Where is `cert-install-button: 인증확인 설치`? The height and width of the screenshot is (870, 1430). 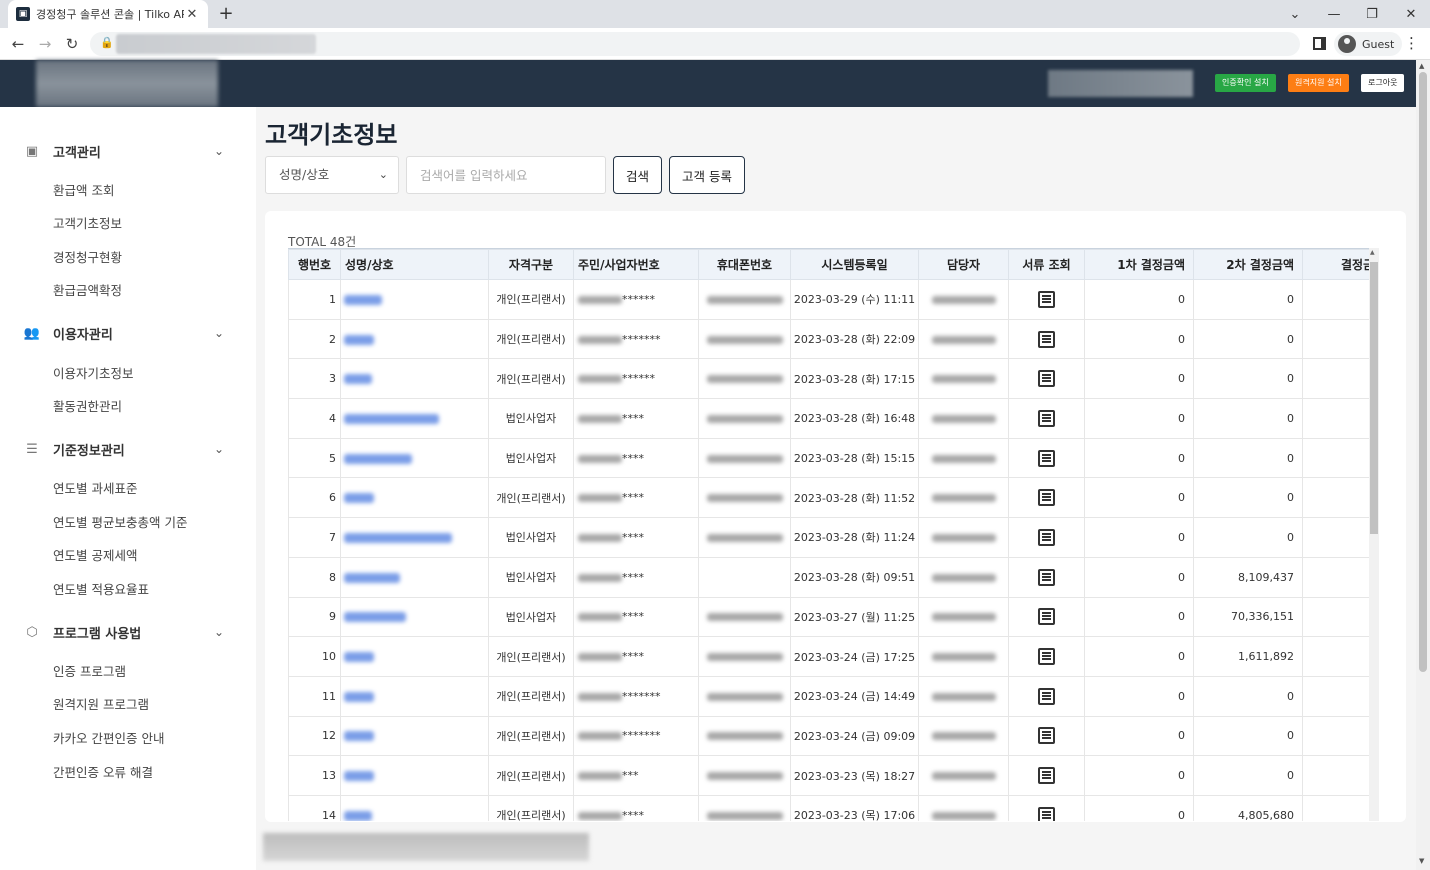
cert-install-button: 인증확인 설치 is located at coordinates (1245, 83).